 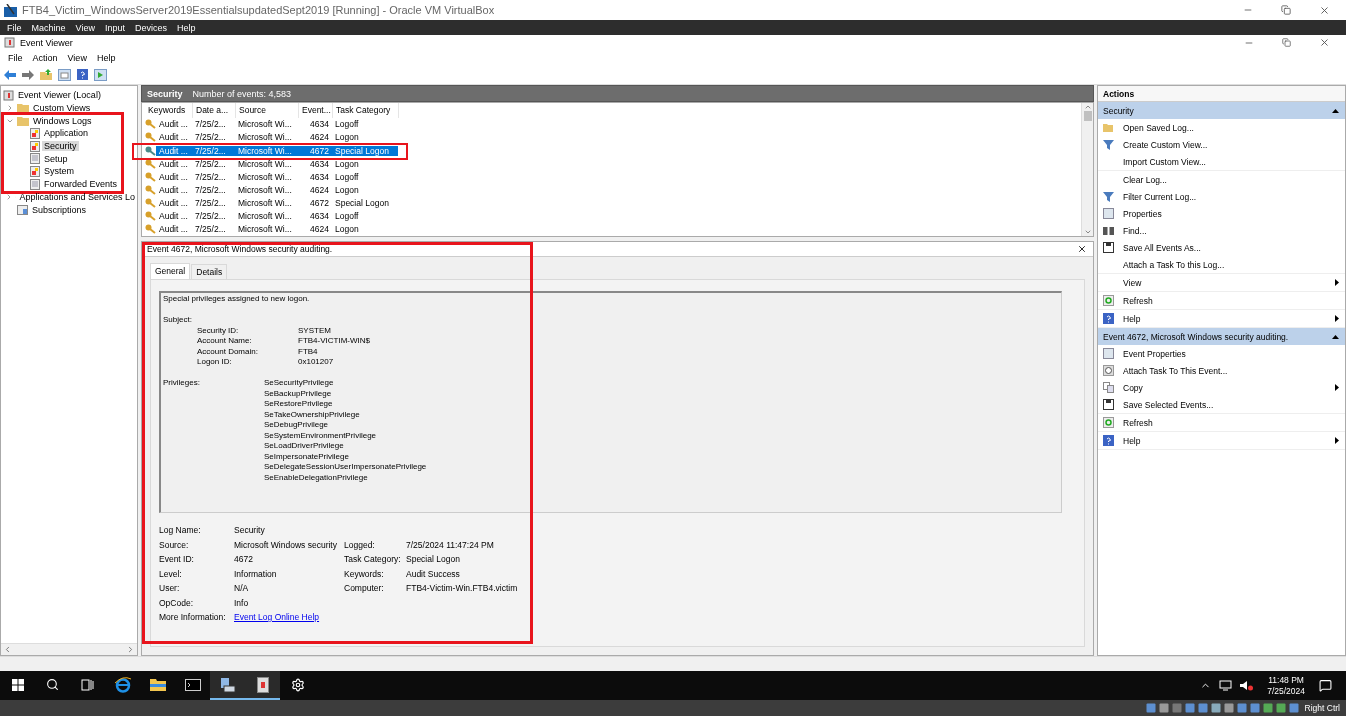 What do you see at coordinates (1247, 685) in the screenshot?
I see `speaker-icon` at bounding box center [1247, 685].